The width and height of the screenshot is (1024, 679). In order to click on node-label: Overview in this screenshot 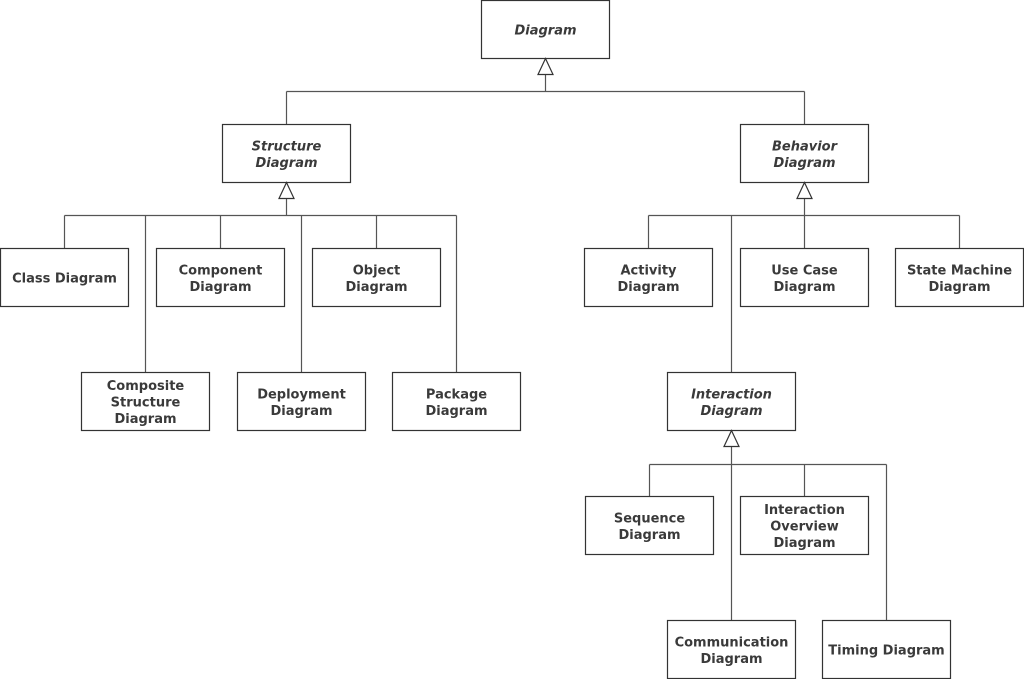, I will do `click(804, 527)`.